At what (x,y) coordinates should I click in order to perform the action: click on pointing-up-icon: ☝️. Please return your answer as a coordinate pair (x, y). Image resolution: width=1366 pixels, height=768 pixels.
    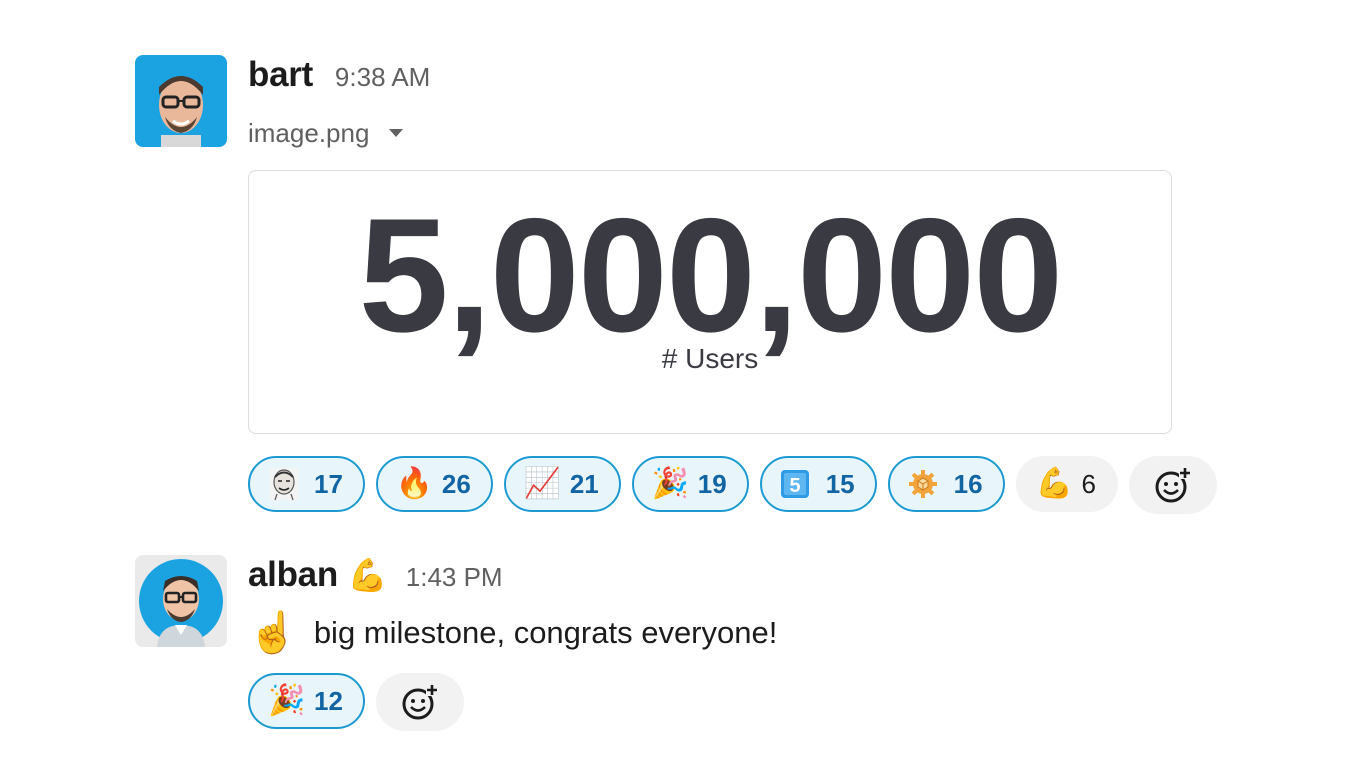
    Looking at the image, I should click on (273, 633).